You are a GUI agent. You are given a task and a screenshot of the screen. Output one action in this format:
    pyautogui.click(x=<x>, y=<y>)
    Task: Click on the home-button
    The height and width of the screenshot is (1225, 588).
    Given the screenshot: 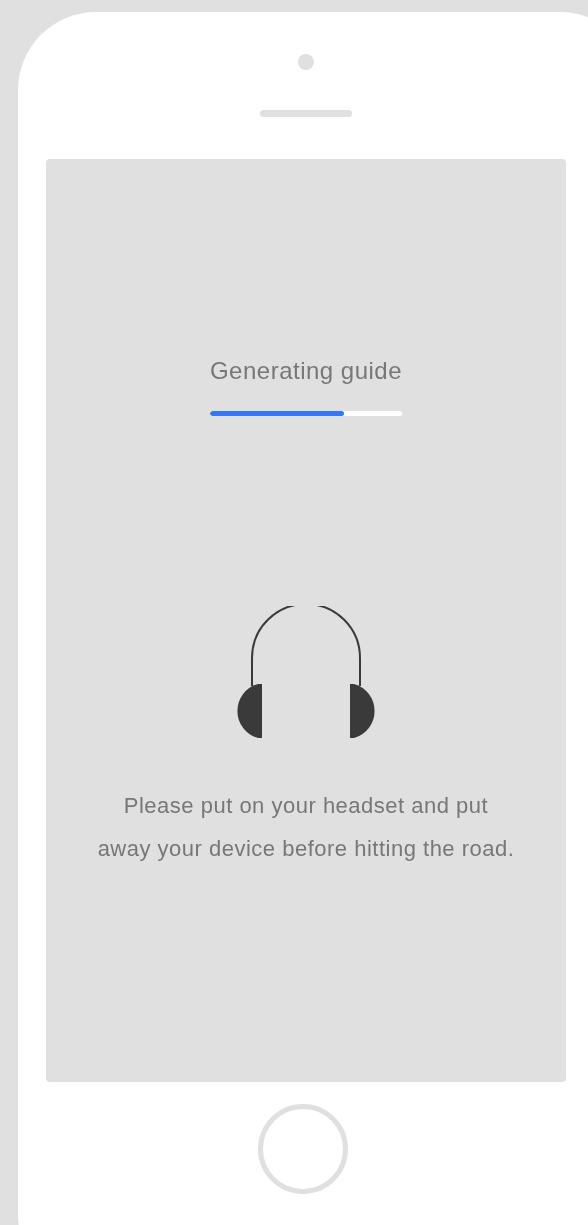 What is the action you would take?
    pyautogui.click(x=303, y=1149)
    